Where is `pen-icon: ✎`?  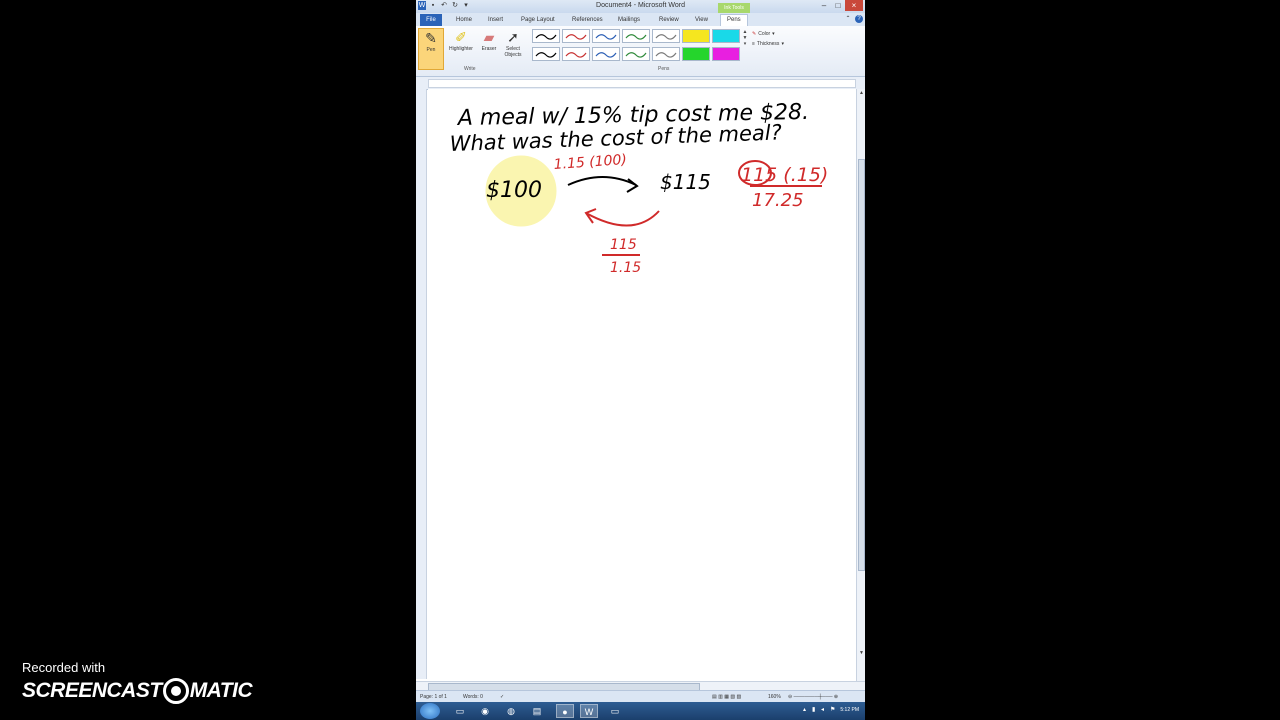 pen-icon: ✎ is located at coordinates (431, 38).